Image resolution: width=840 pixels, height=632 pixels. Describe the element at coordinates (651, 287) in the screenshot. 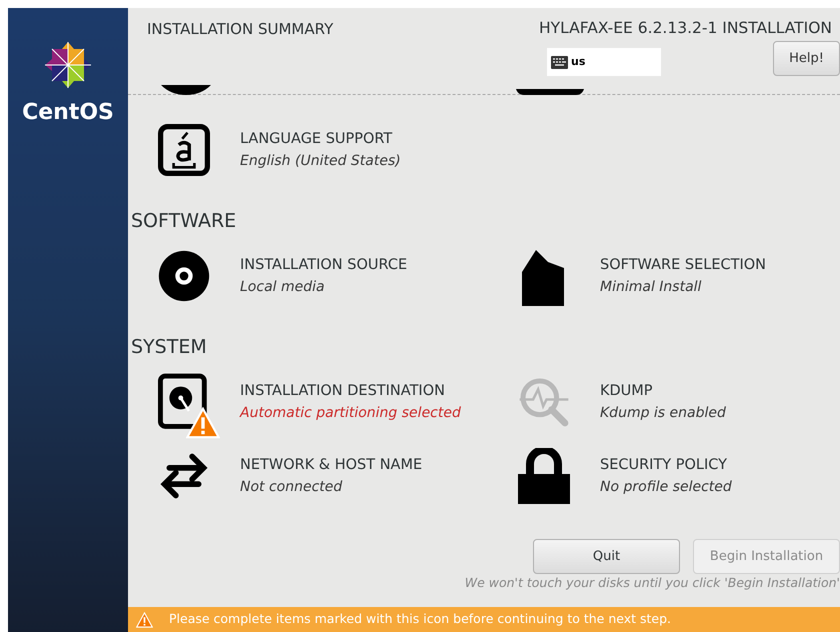

I see `spoke-status: Minimal Install` at that location.